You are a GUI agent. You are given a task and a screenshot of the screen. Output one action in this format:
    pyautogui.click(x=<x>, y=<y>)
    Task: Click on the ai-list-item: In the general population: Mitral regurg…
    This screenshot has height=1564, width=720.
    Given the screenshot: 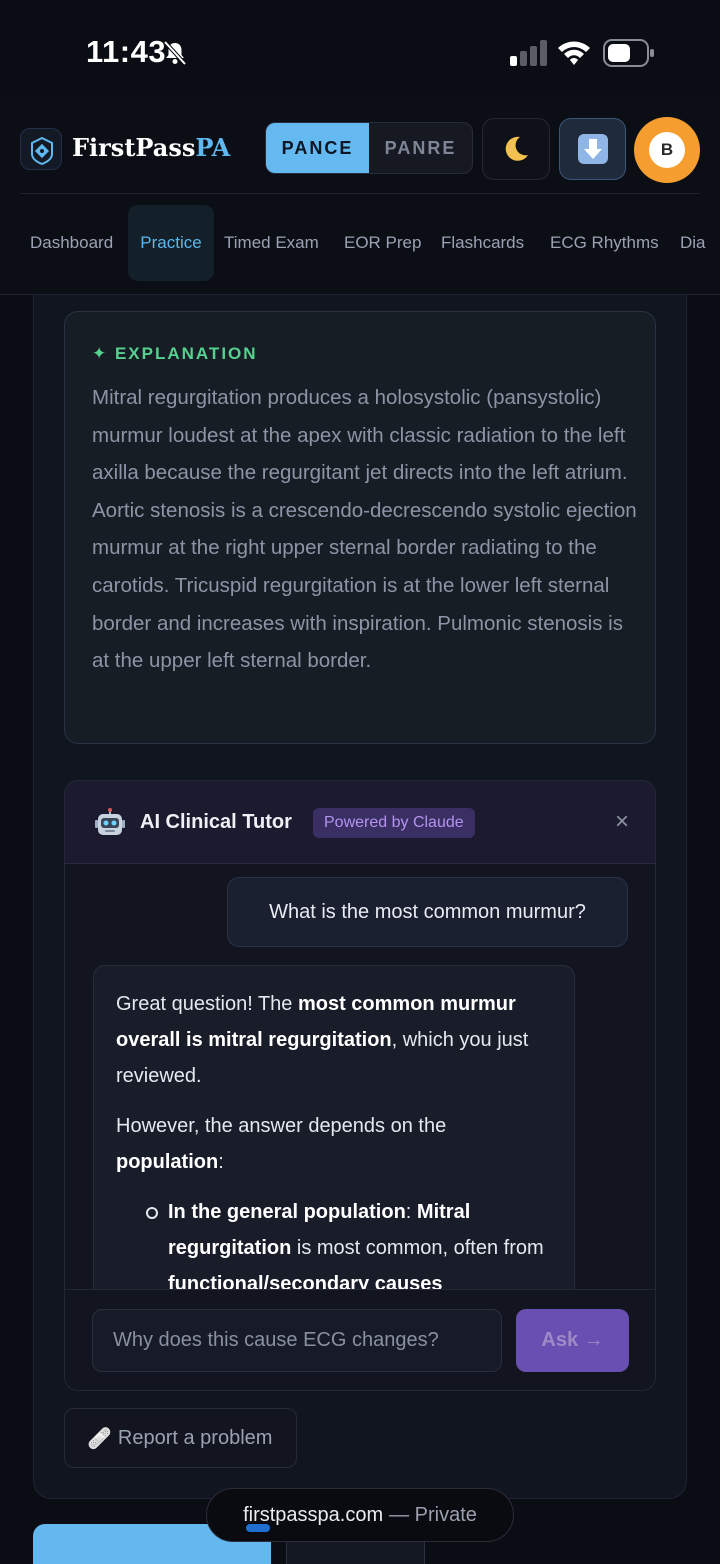 What is the action you would take?
    pyautogui.click(x=349, y=1241)
    